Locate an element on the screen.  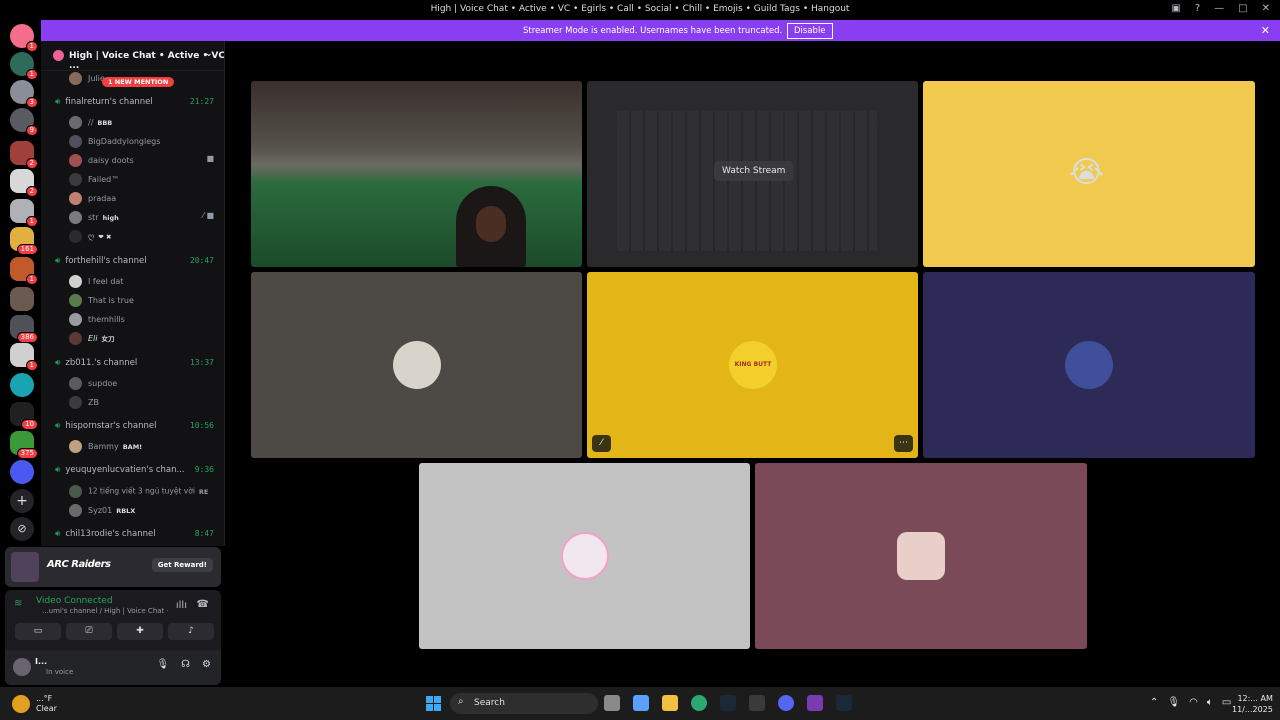
stream-tile: Watch Stream is located at coordinates (752, 174).